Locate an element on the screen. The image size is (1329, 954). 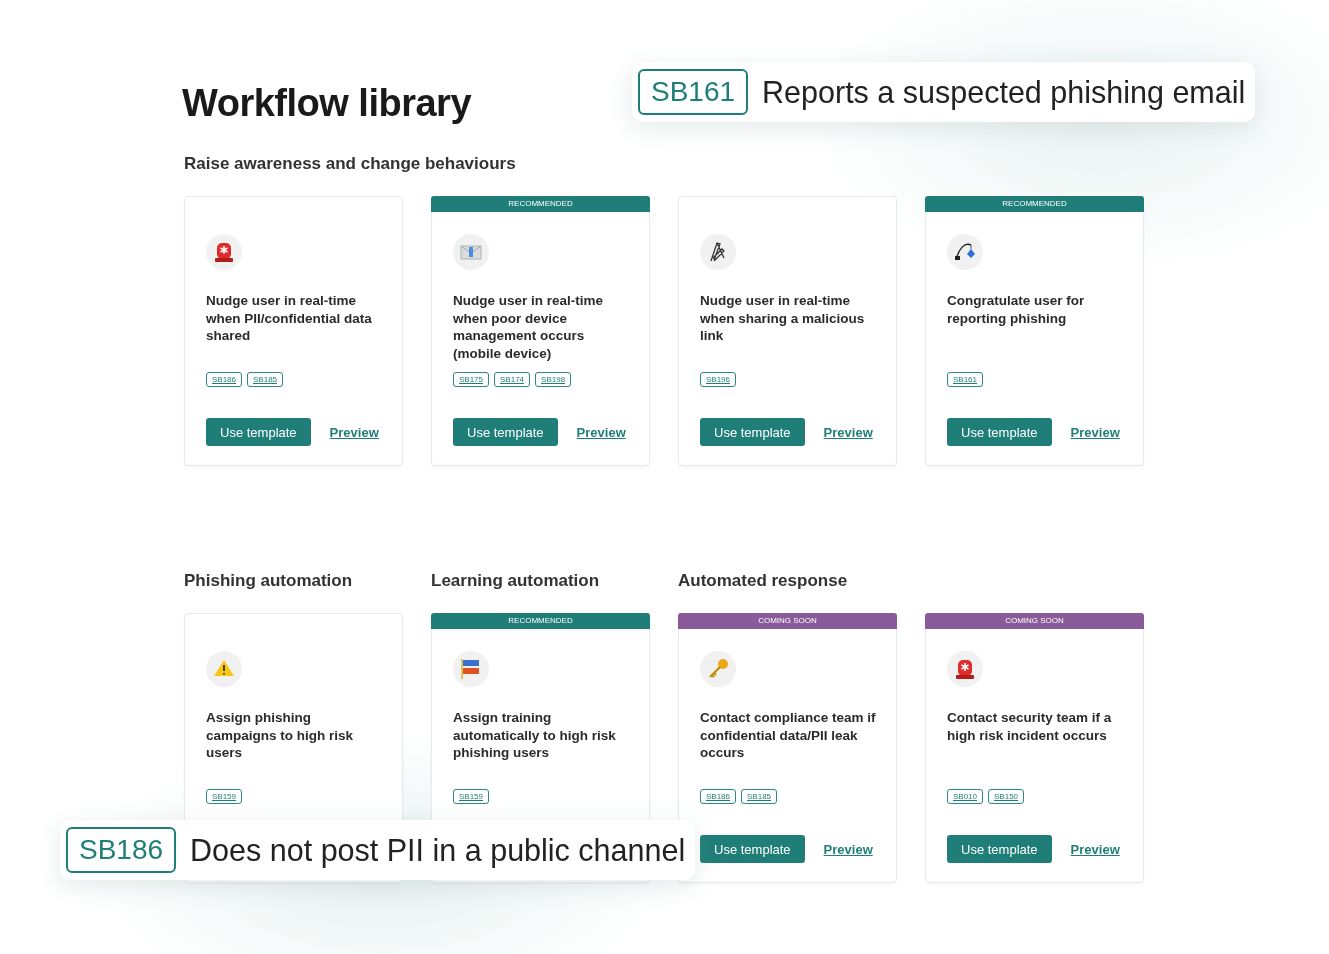
card-title: Contact security team if a high risk incident occurs is located at coordinates (1030, 727).